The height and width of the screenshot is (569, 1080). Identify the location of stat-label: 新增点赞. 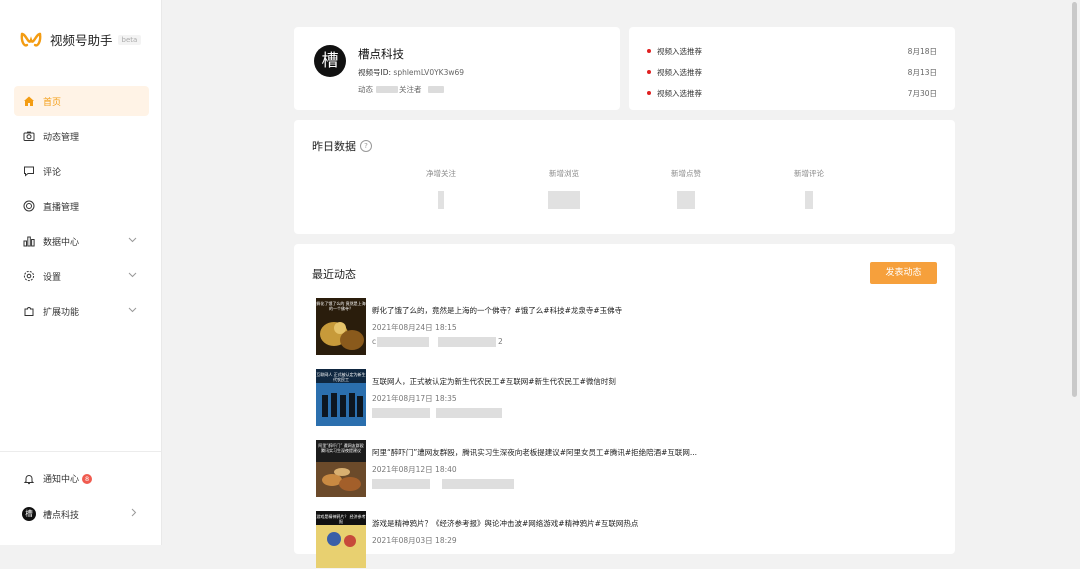
(686, 173).